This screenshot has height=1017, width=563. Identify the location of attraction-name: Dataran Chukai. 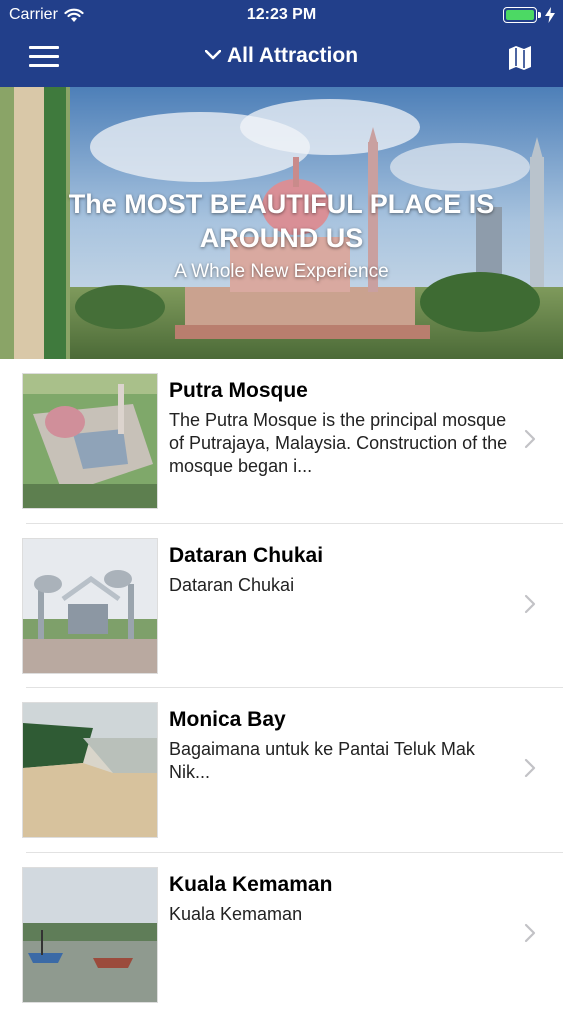
(246, 556).